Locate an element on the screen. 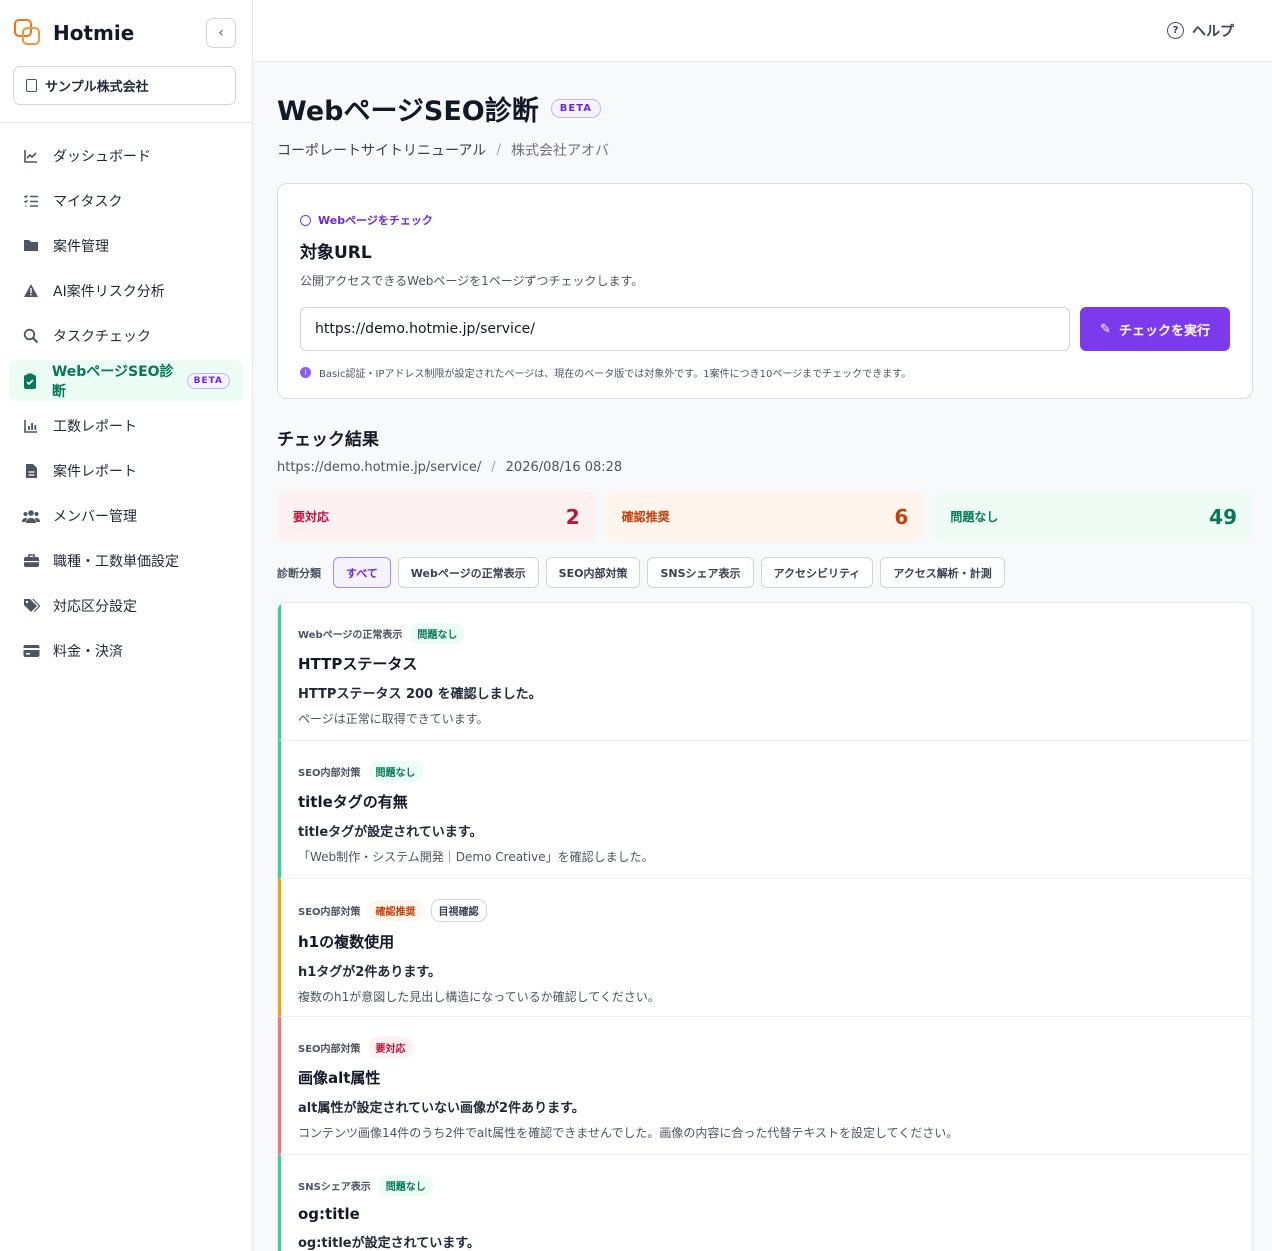 The width and height of the screenshot is (1272, 1251). sidebar-item-label: マイタスク is located at coordinates (88, 201).